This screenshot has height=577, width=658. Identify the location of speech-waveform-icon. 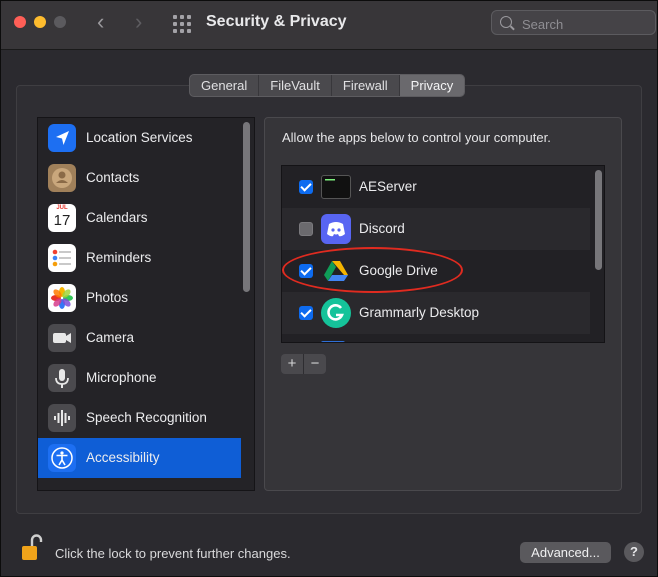
(62, 418).